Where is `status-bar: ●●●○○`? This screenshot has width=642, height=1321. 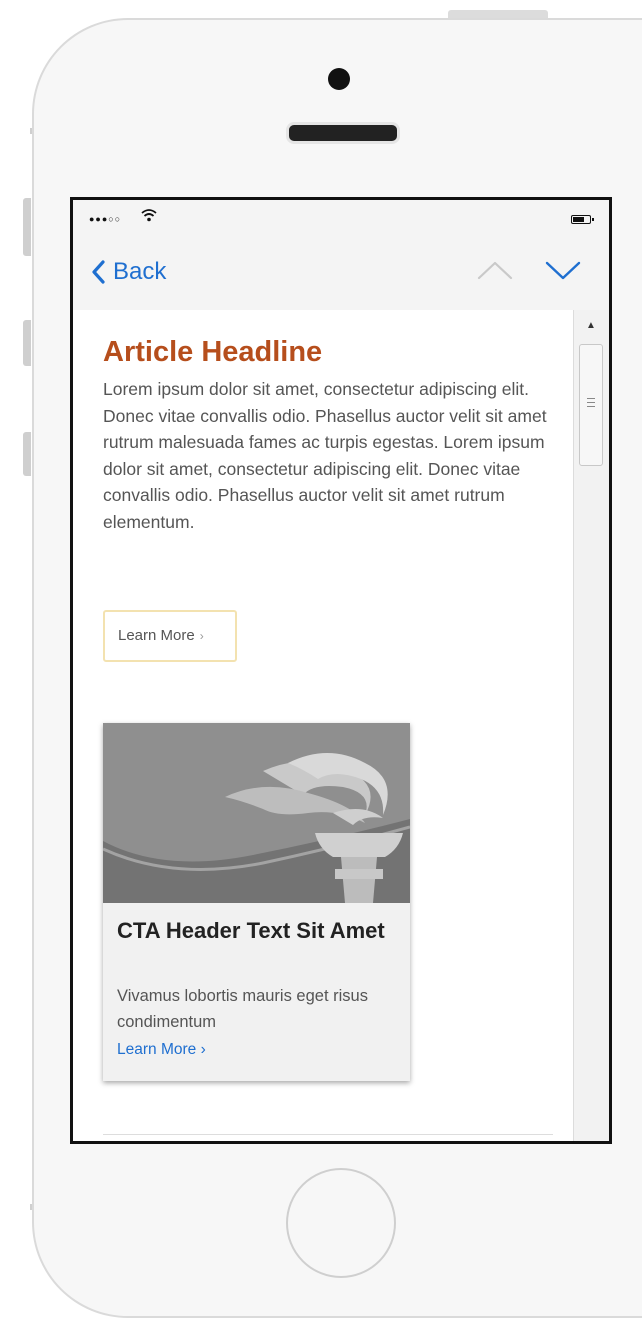
status-bar: ●●●○○ is located at coordinates (341, 218).